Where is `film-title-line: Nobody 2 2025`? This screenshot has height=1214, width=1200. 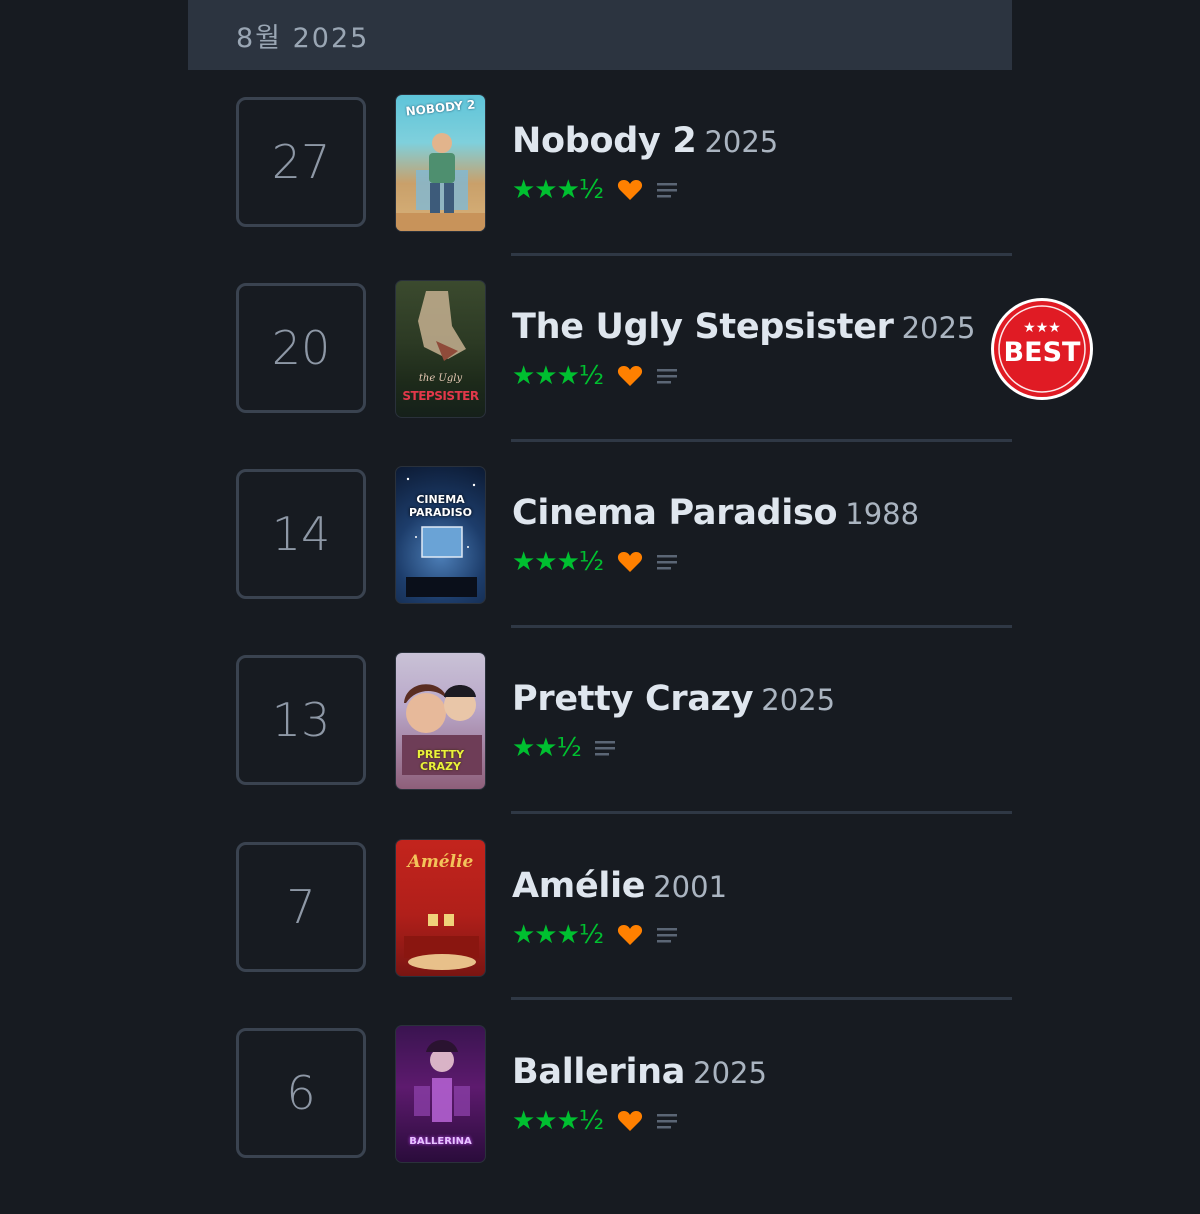 film-title-line: Nobody 2 2025 is located at coordinates (645, 141).